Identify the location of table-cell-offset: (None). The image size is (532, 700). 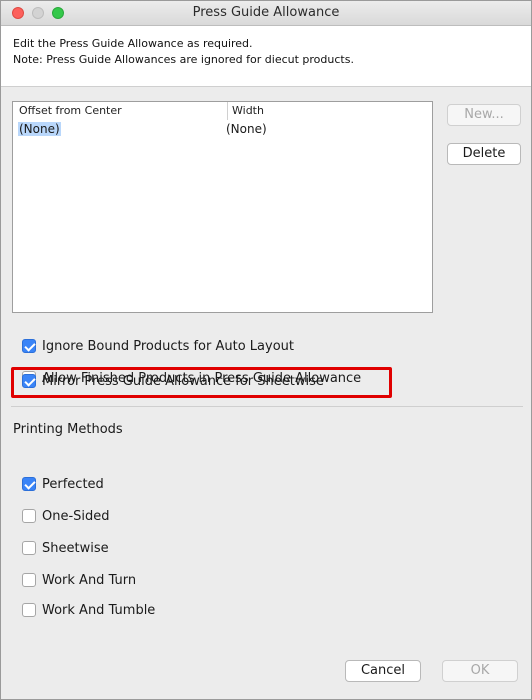
(39, 129).